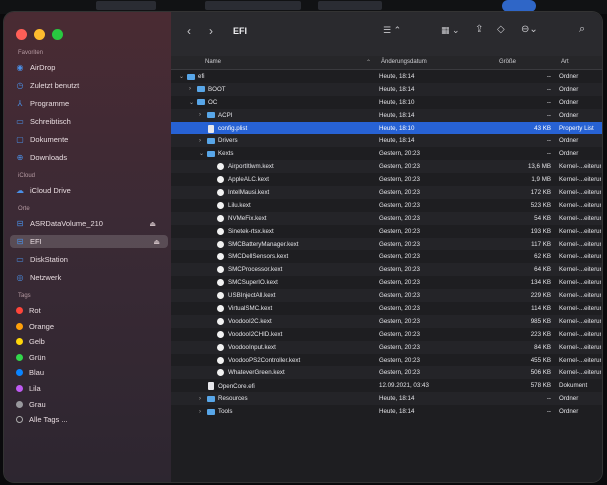 This screenshot has width=607, height=485. What do you see at coordinates (540, 231) in the screenshot?
I see `file-size: 193 KB` at bounding box center [540, 231].